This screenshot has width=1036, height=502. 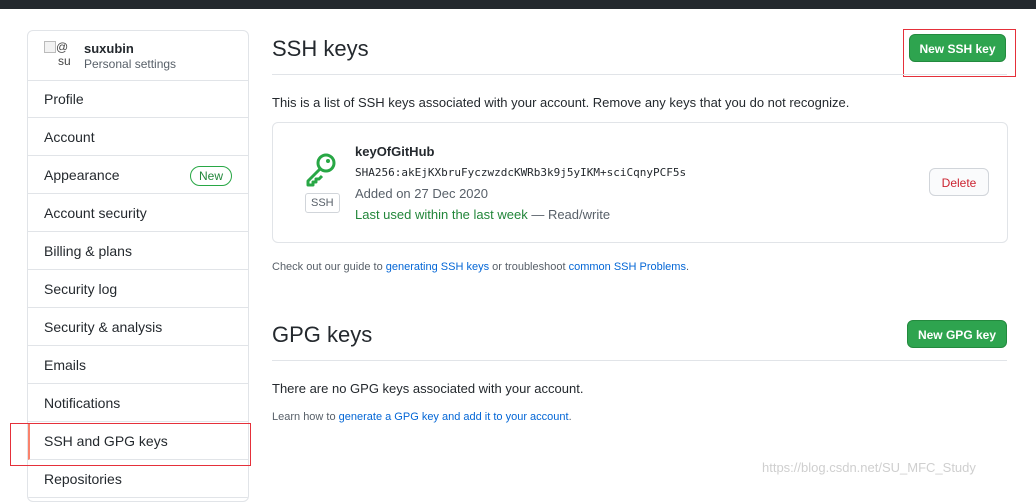 What do you see at coordinates (138, 175) in the screenshot?
I see `sidebar-item-appearance: Appearance New` at bounding box center [138, 175].